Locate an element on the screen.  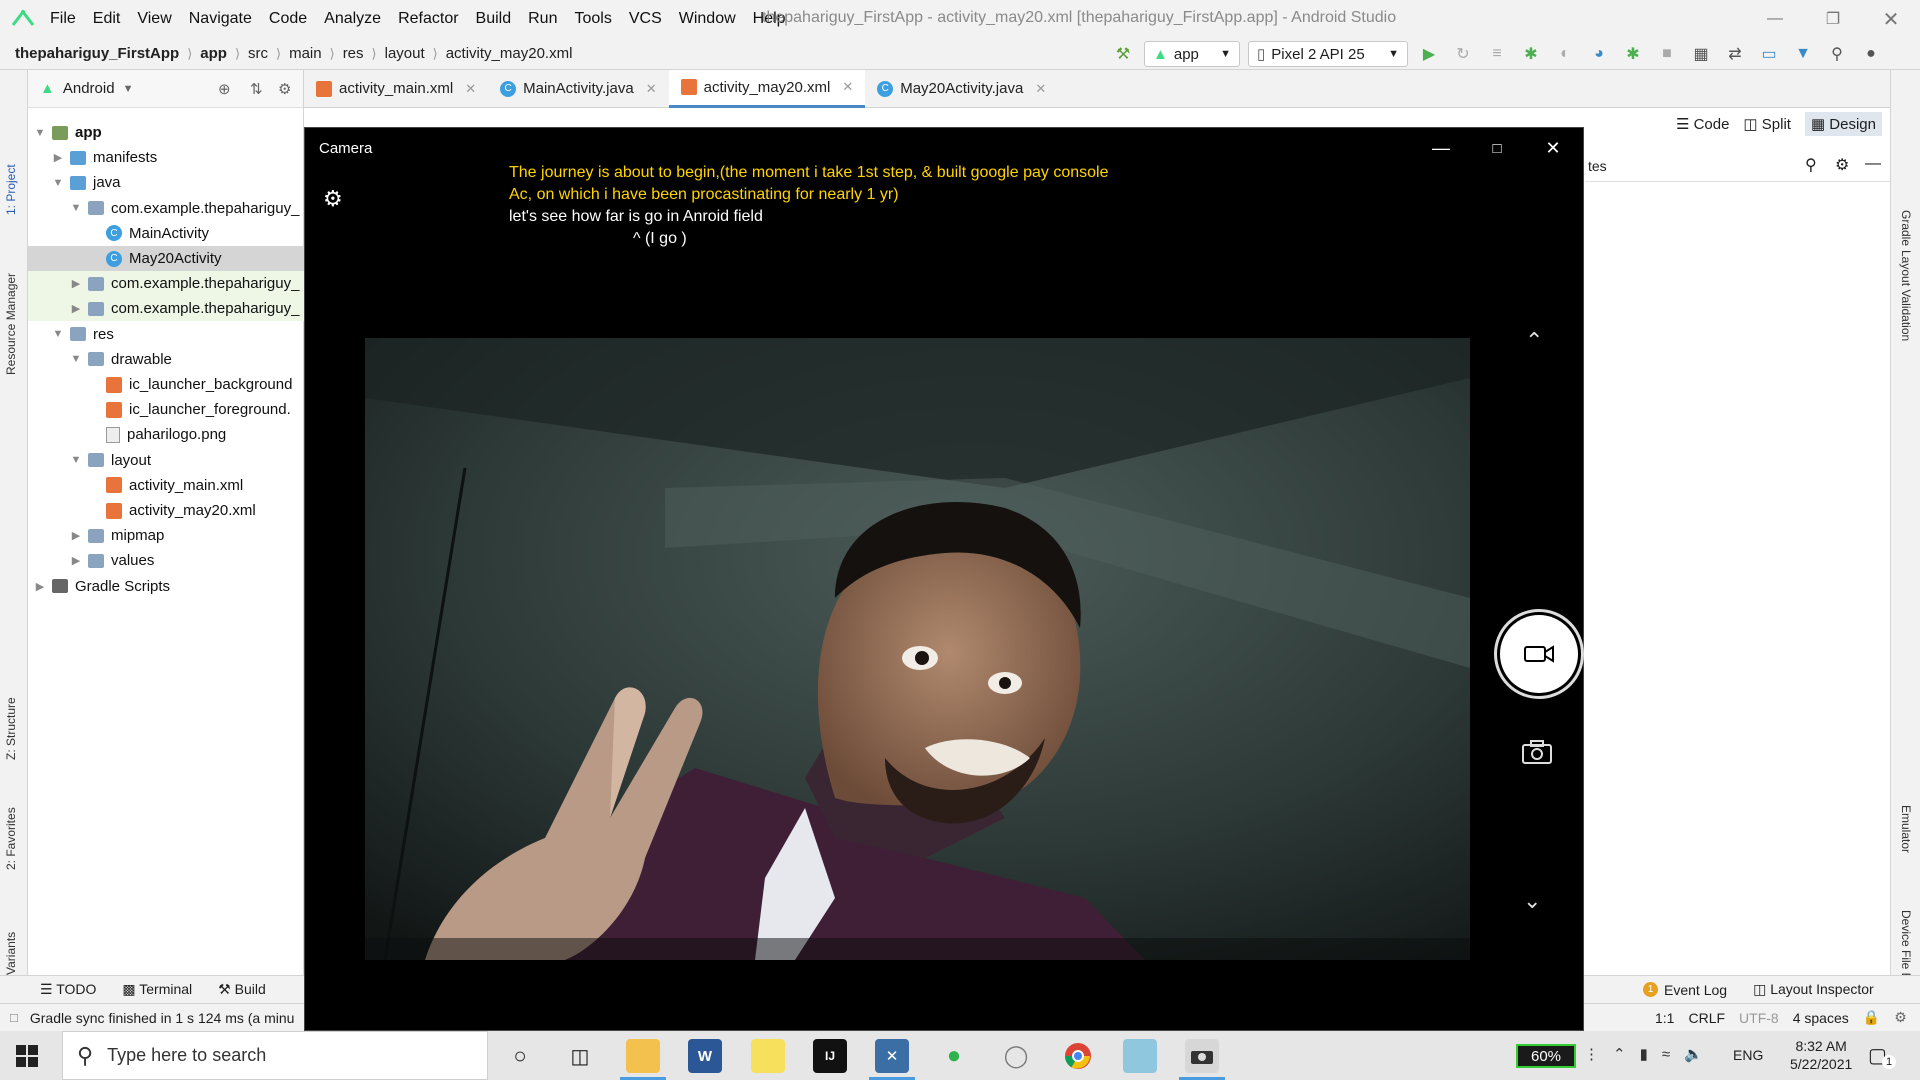
lock-icon: 🔒 is located at coordinates (1871, 1017).